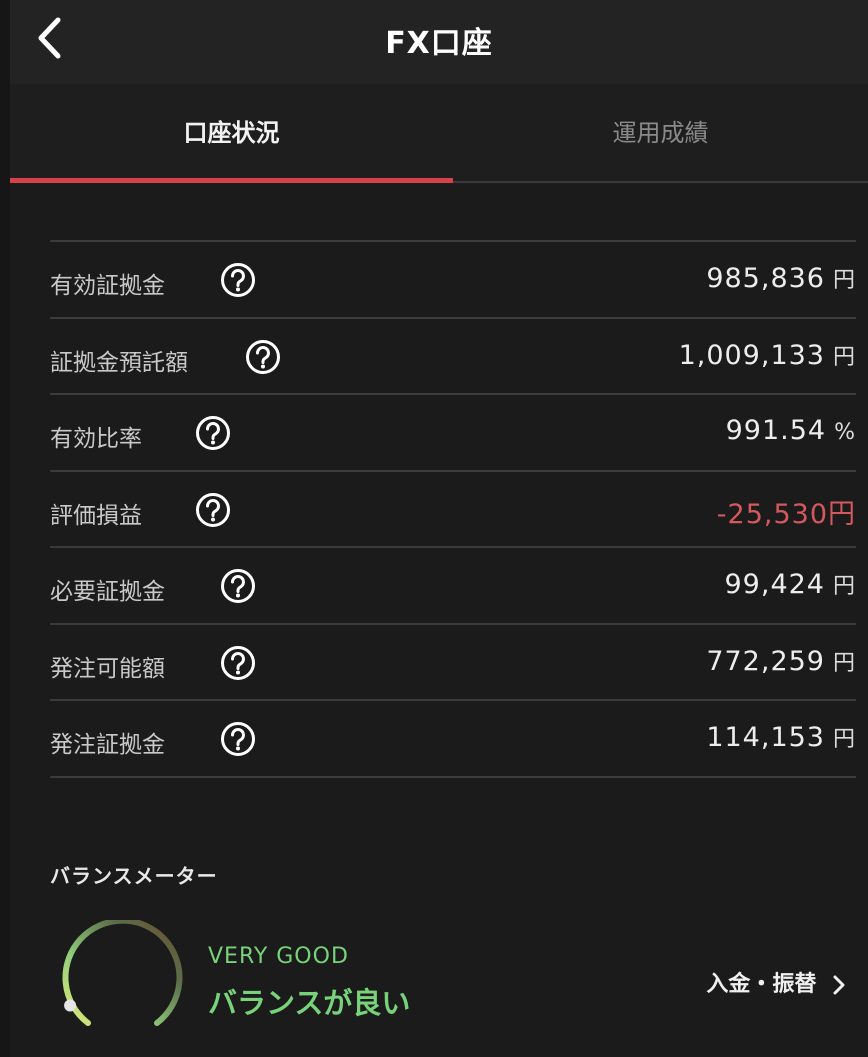  Describe the element at coordinates (453, 586) in the screenshot. I see `account-row: 必要証拠金 99,424 円` at that location.